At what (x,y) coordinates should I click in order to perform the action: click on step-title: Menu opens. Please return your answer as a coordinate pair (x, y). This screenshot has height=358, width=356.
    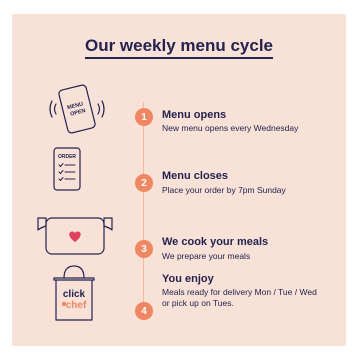
    Looking at the image, I should click on (194, 115).